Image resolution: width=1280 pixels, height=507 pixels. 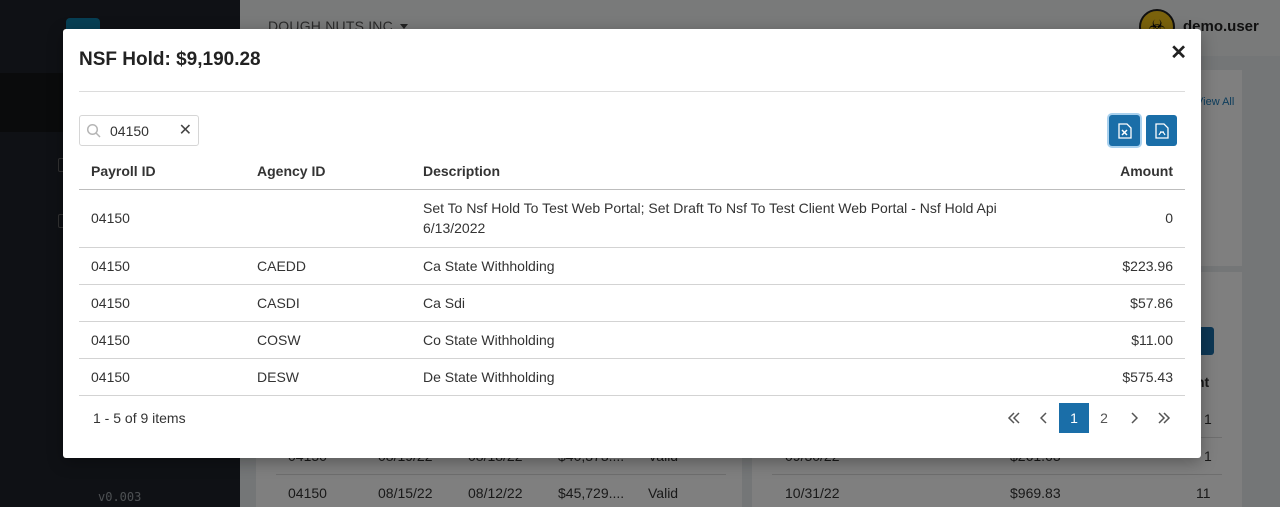 I want to click on chevron-left-icon, so click(x=1043, y=418).